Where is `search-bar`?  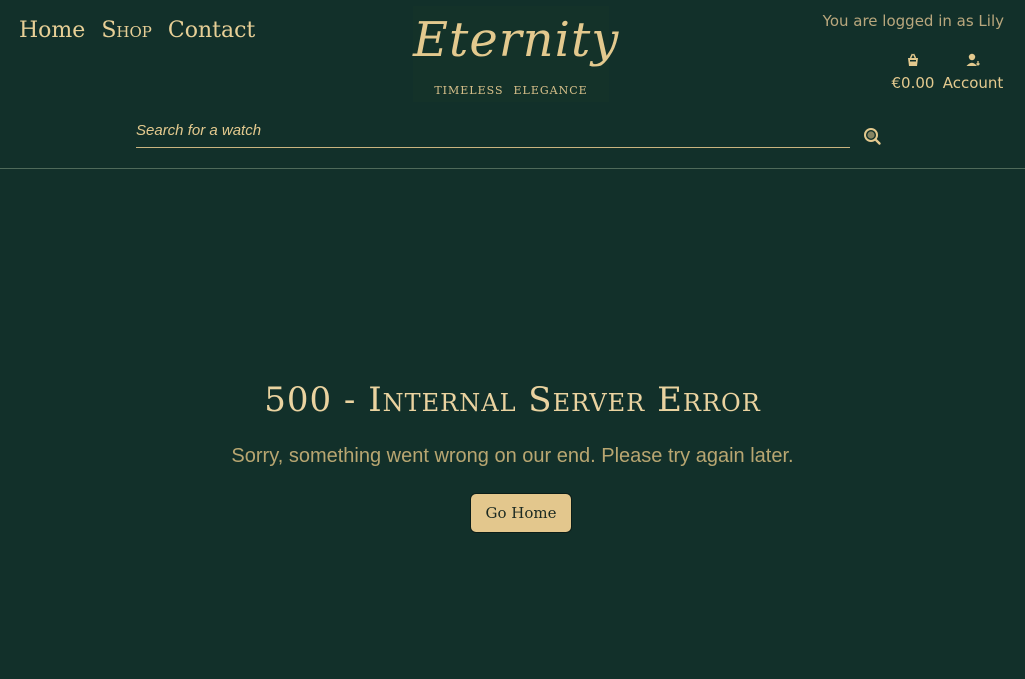 search-bar is located at coordinates (493, 132).